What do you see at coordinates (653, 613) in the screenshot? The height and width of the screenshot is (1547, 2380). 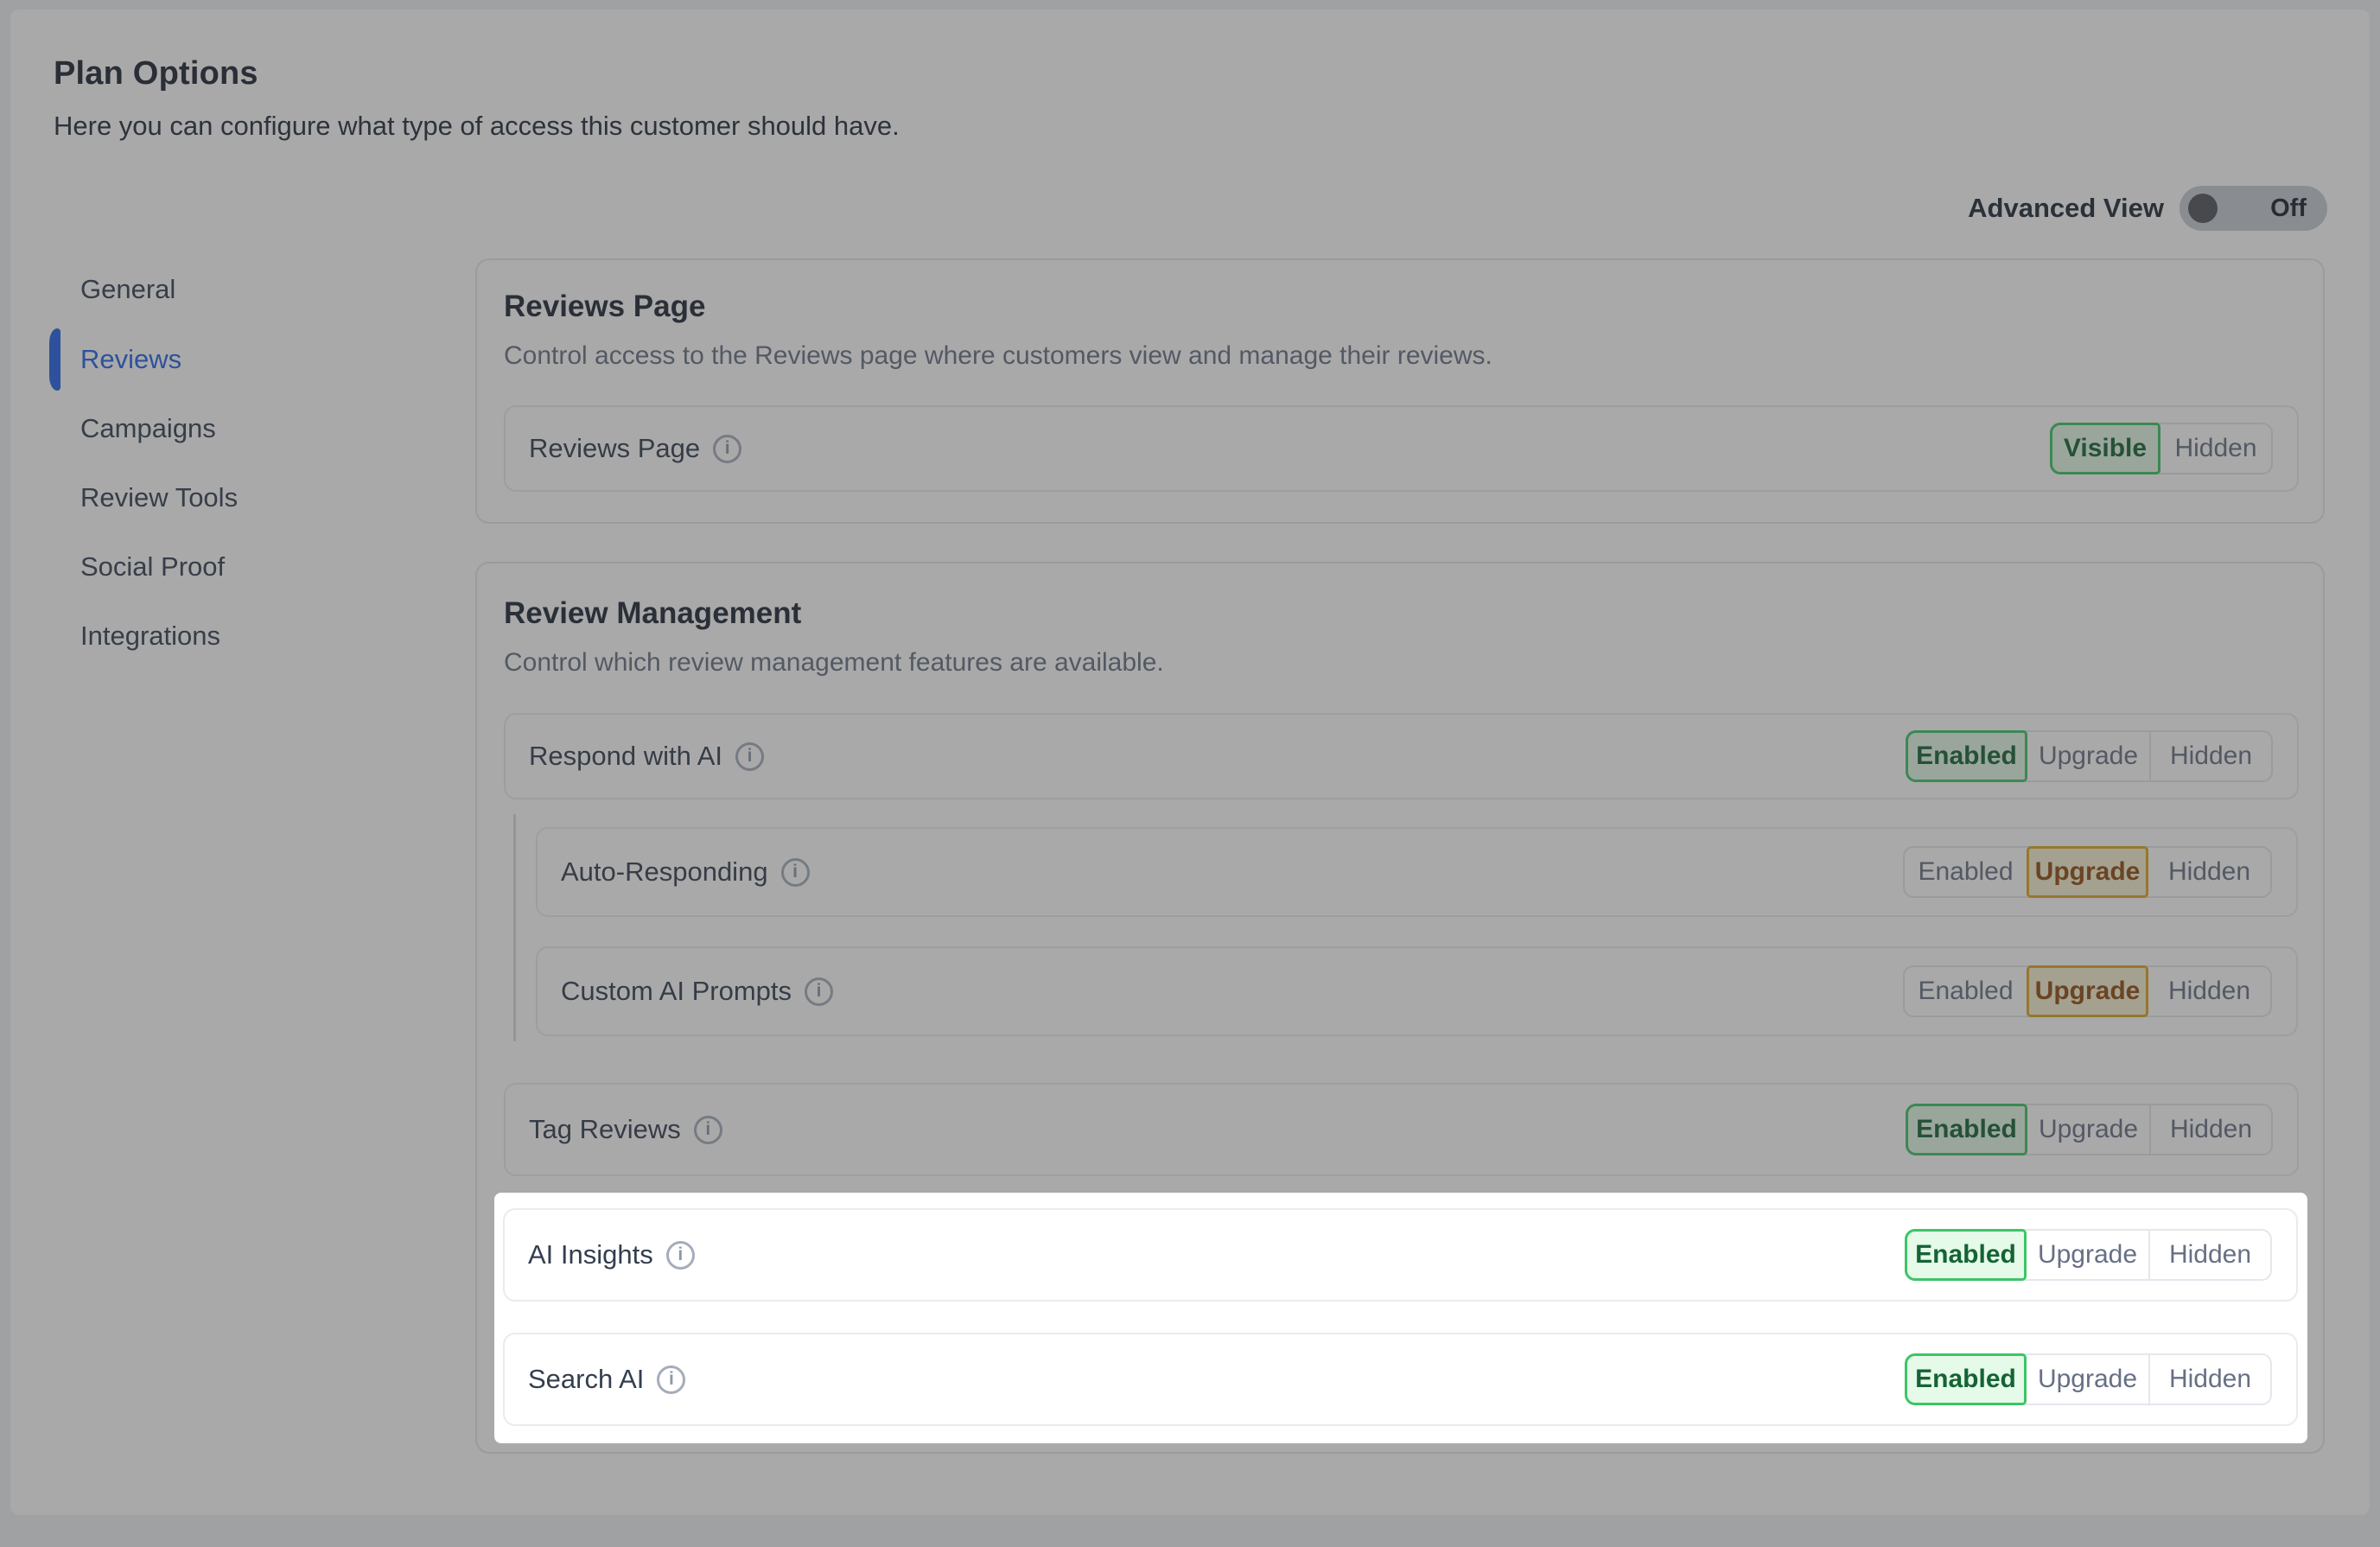 I see `card-title: Review Management` at bounding box center [653, 613].